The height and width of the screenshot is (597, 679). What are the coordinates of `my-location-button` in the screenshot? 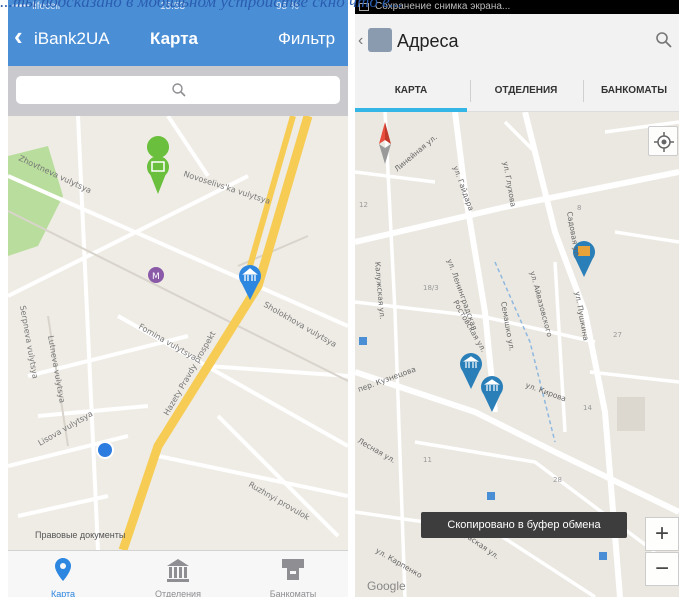 It's located at (663, 141).